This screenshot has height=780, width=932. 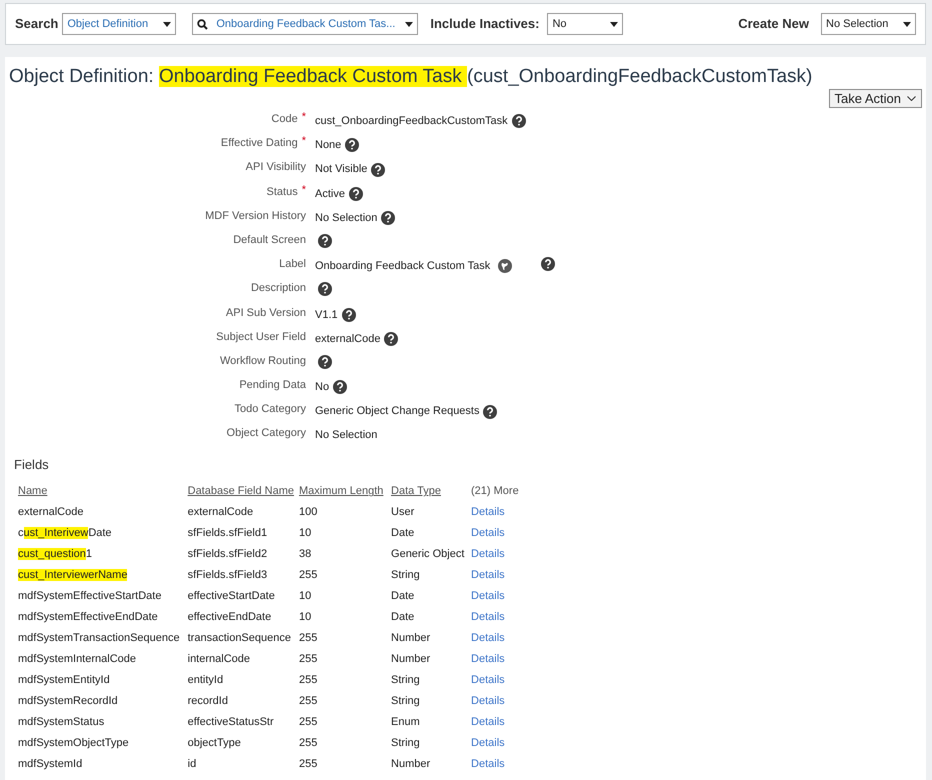 What do you see at coordinates (77, 659) in the screenshot?
I see `field-name: mdfSystemInternalCode` at bounding box center [77, 659].